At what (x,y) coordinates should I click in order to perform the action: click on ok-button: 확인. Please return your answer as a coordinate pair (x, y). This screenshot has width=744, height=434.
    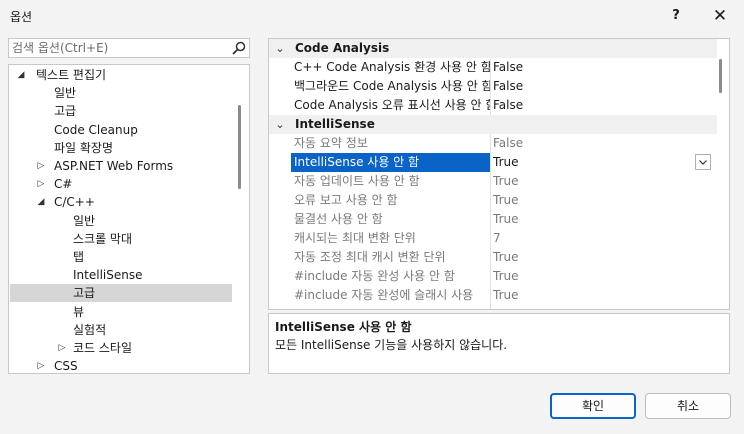
    Looking at the image, I should click on (593, 406).